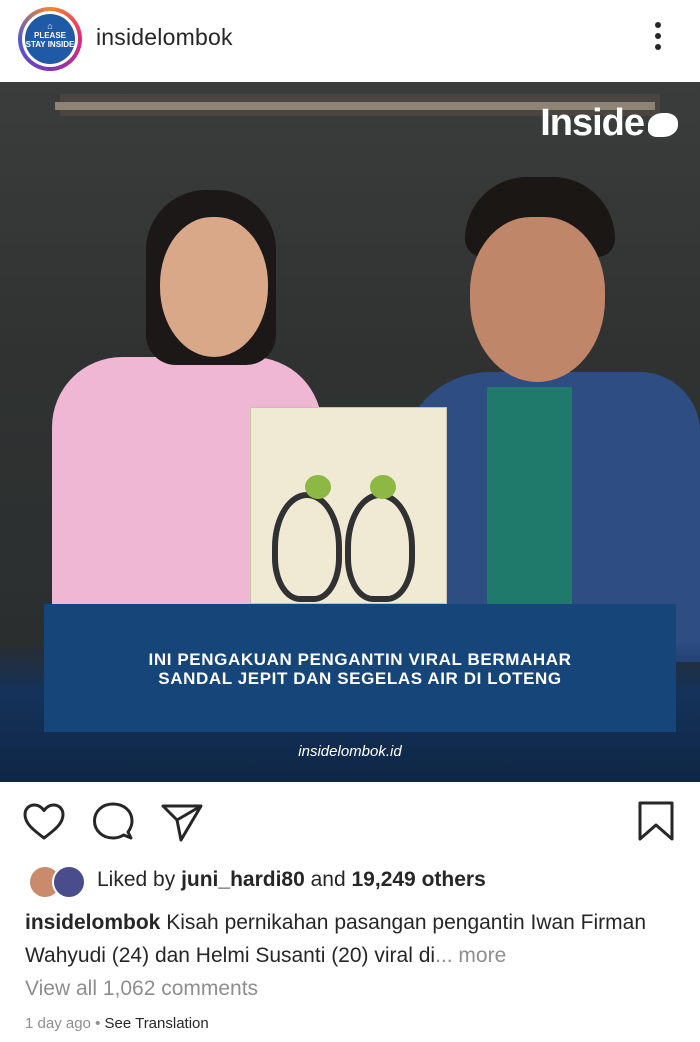 This screenshot has height=1042, width=700. Describe the element at coordinates (328, 879) in the screenshot. I see `likes-conj: and` at that location.